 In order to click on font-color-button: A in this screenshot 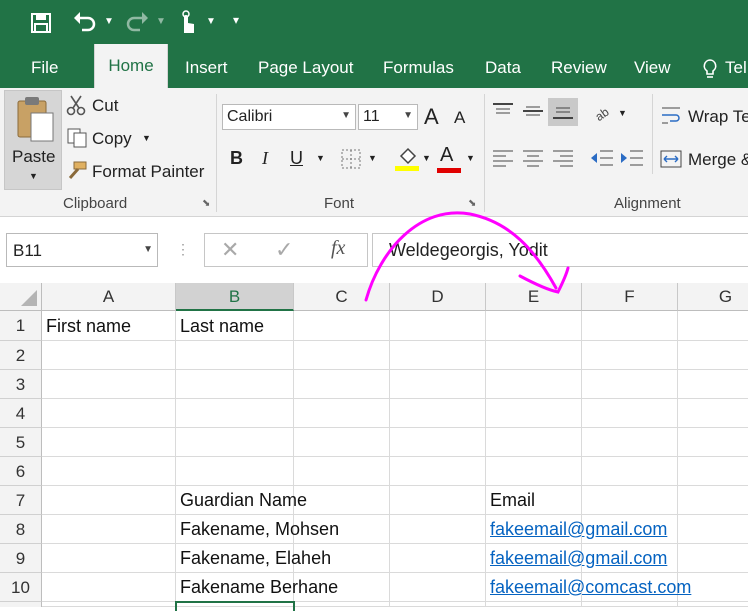, I will do `click(446, 155)`.